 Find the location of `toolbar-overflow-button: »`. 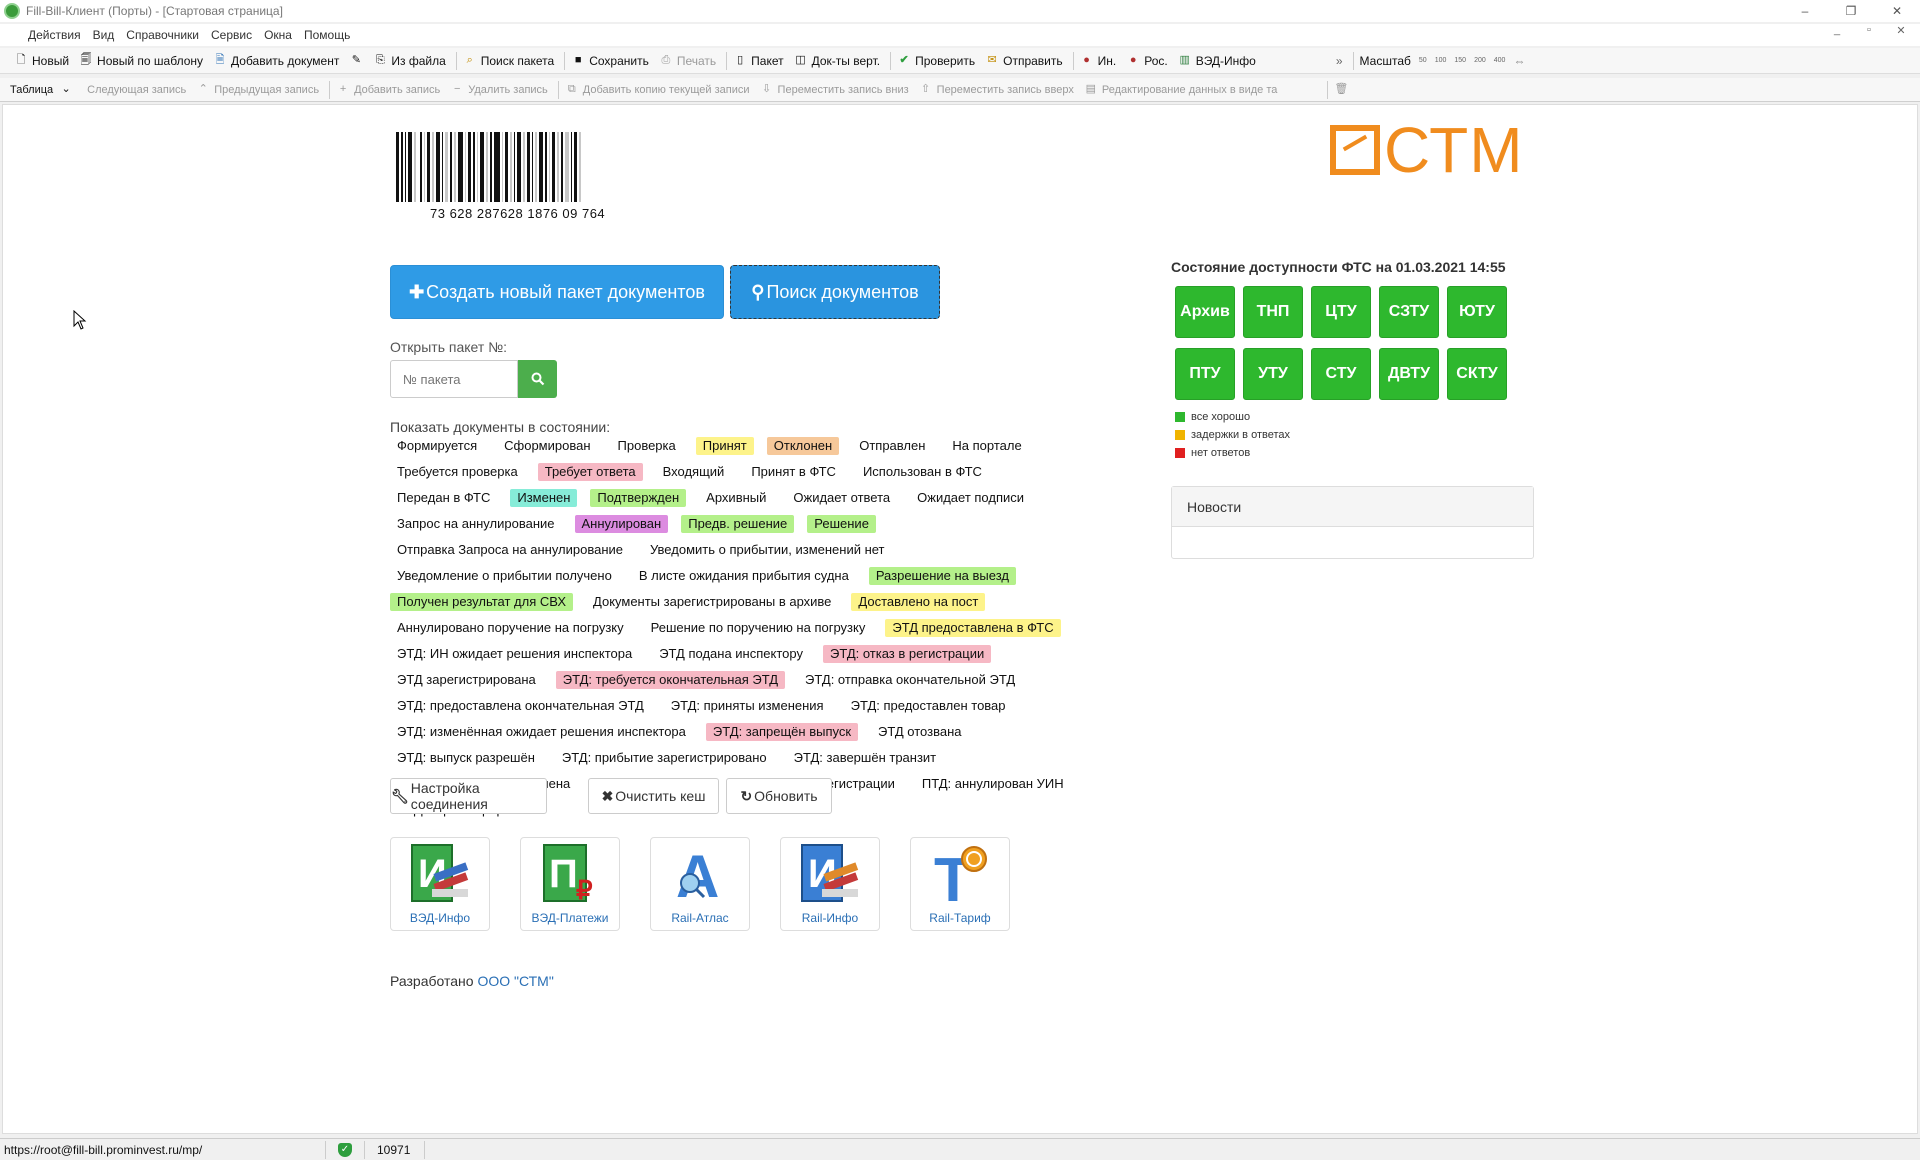

toolbar-overflow-button: » is located at coordinates (1339, 61).